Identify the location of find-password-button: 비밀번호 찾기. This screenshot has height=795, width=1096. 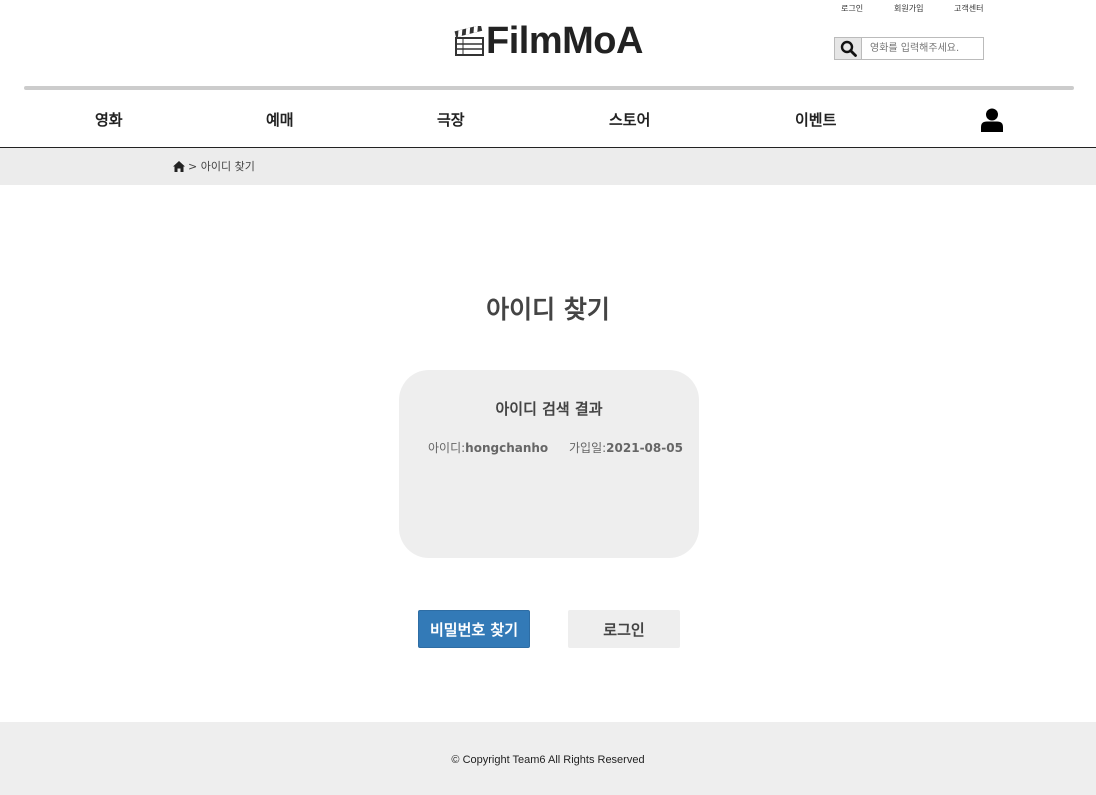
(474, 629).